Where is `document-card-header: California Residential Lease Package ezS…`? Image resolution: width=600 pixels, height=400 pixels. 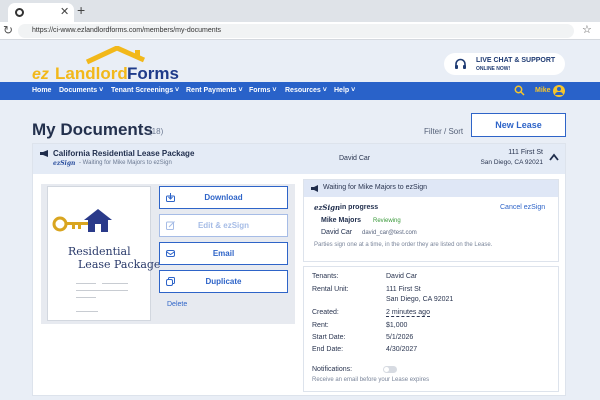
document-card-header: California Residential Lease Package ezS… is located at coordinates (299, 159).